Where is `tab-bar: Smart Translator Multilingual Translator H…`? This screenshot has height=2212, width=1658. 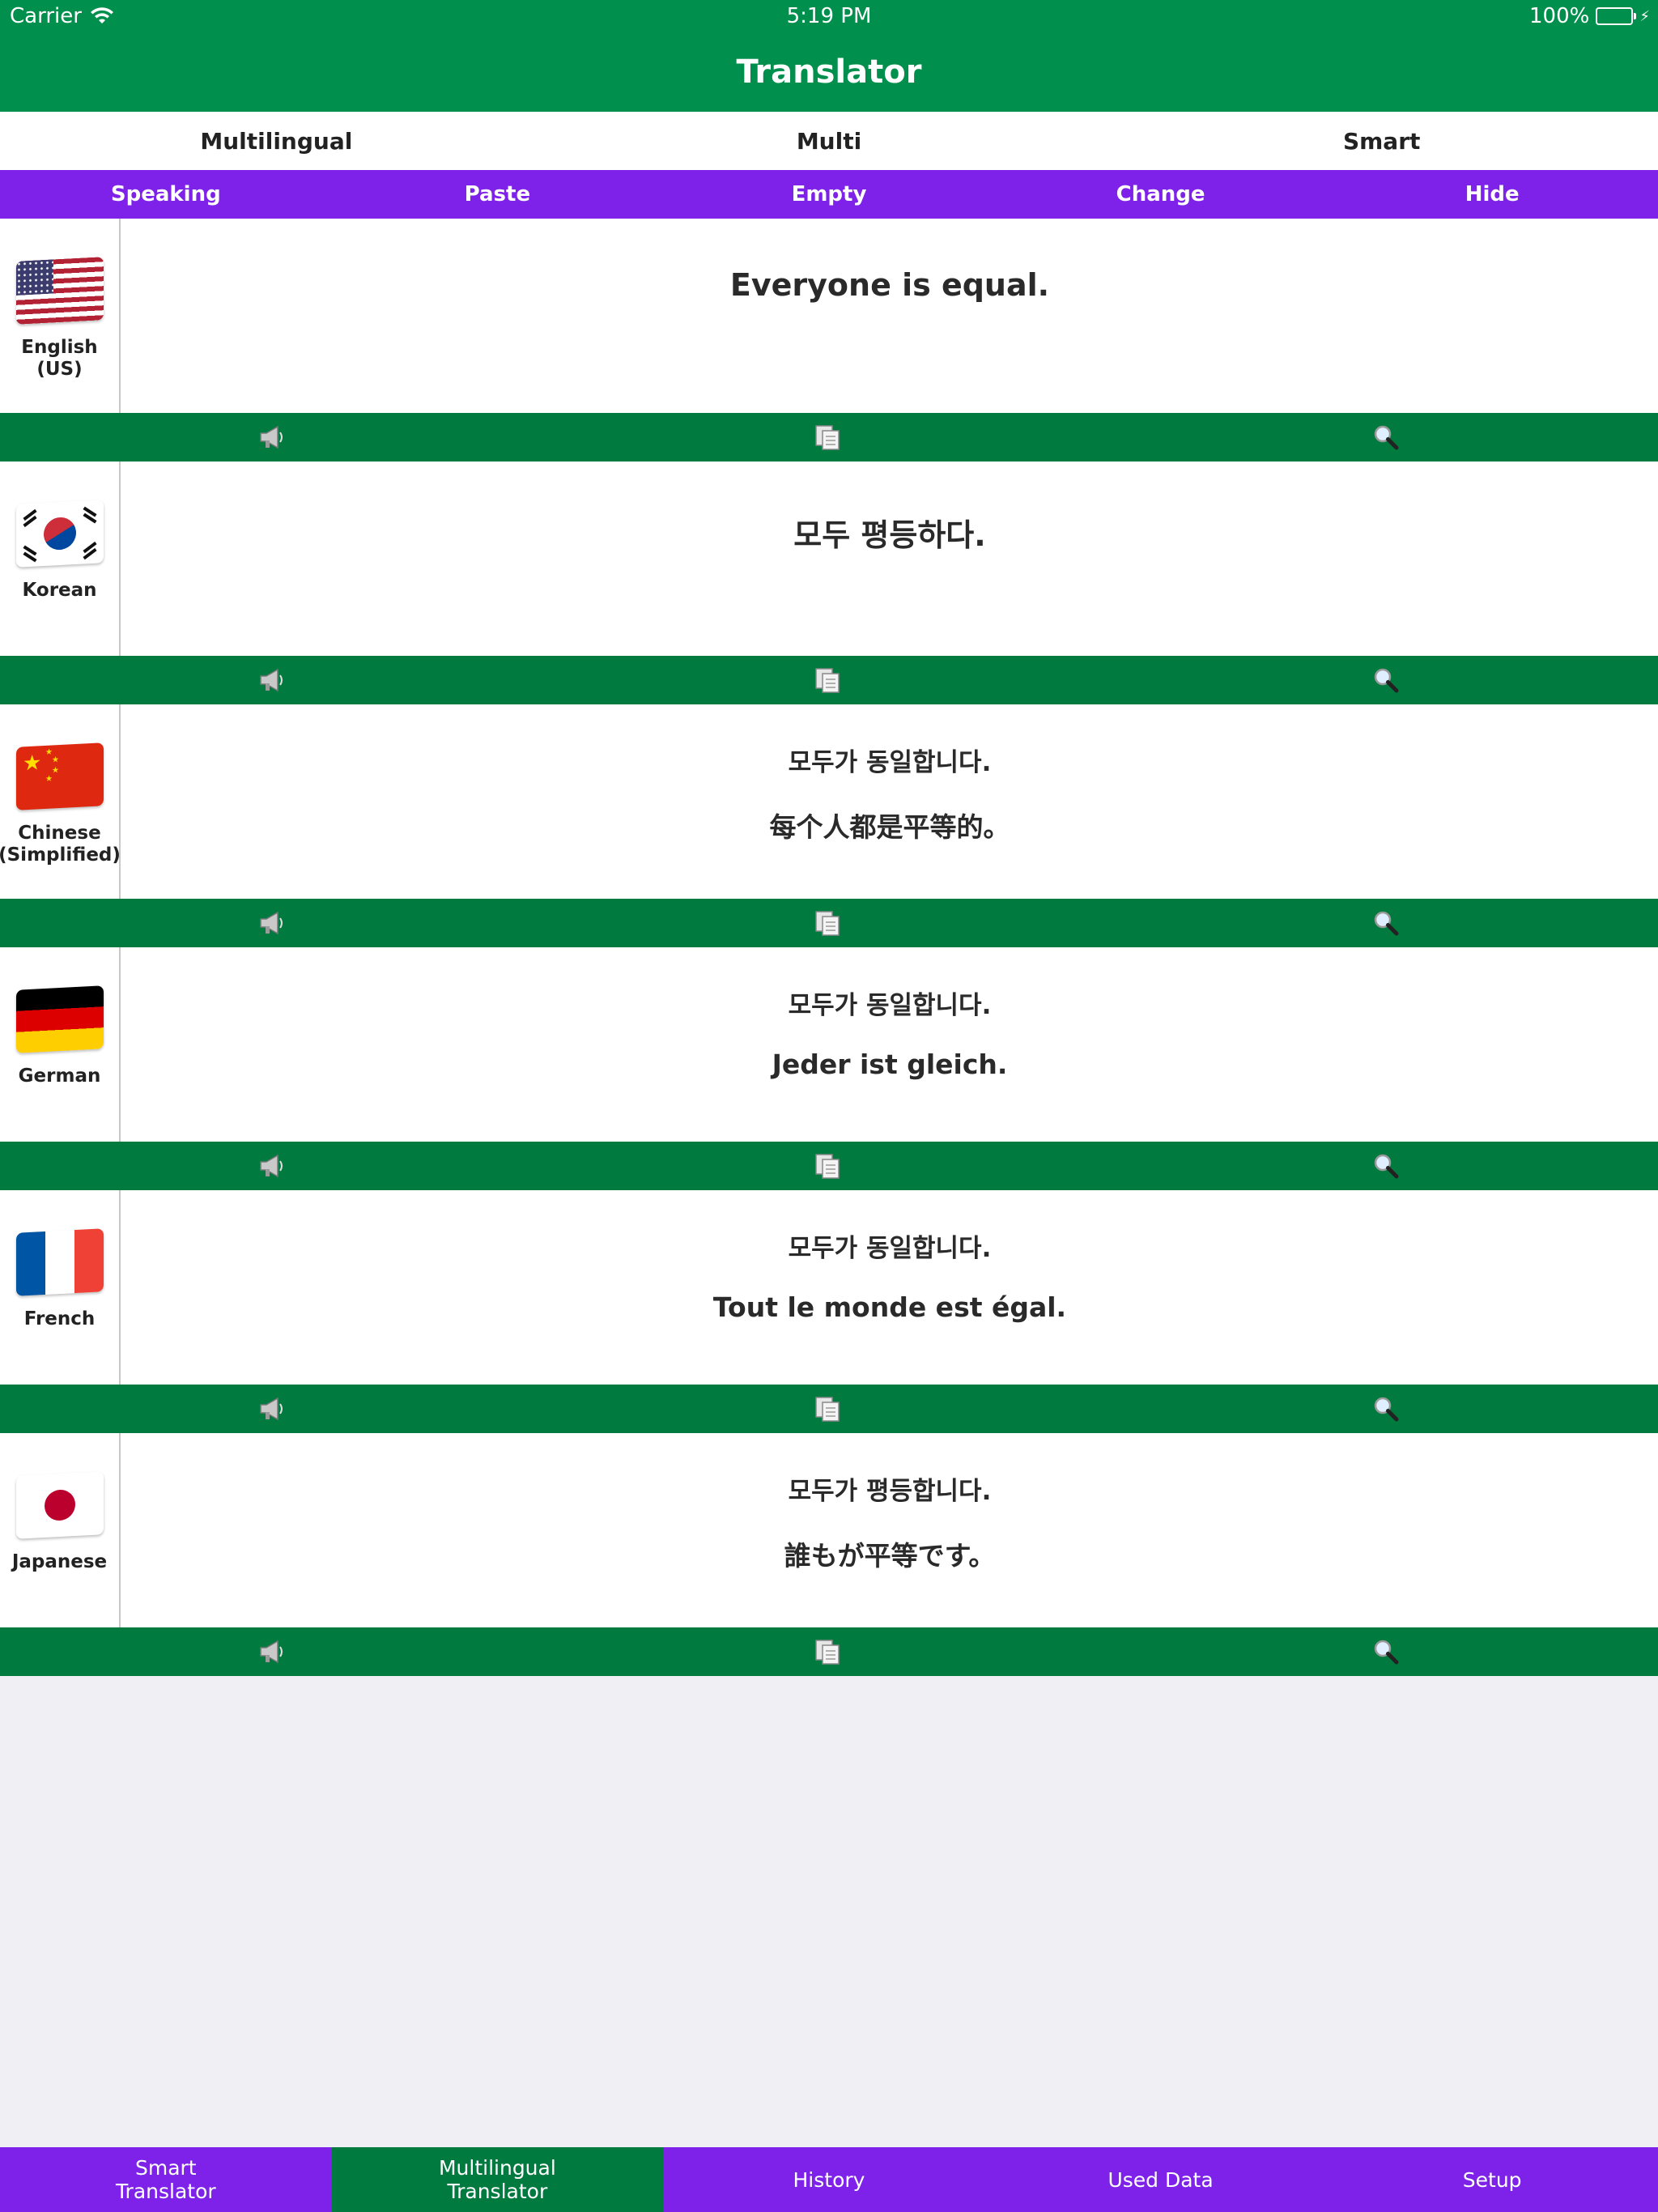
tab-bar: Smart Translator Multilingual Translator H… is located at coordinates (829, 2180).